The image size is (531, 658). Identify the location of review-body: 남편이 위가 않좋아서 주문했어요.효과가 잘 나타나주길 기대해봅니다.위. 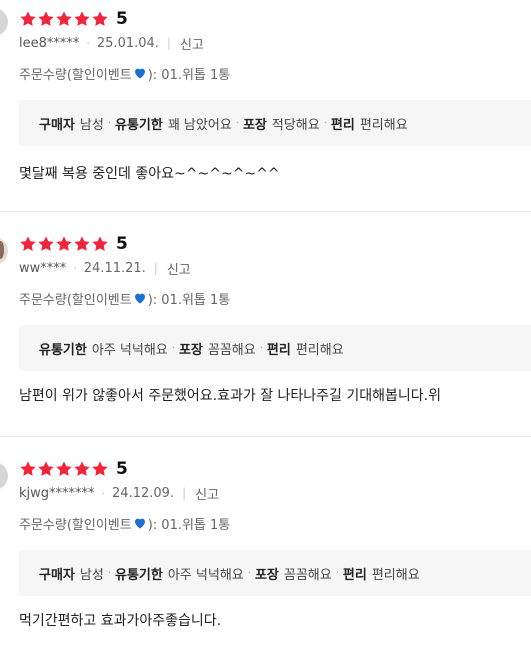
(230, 396).